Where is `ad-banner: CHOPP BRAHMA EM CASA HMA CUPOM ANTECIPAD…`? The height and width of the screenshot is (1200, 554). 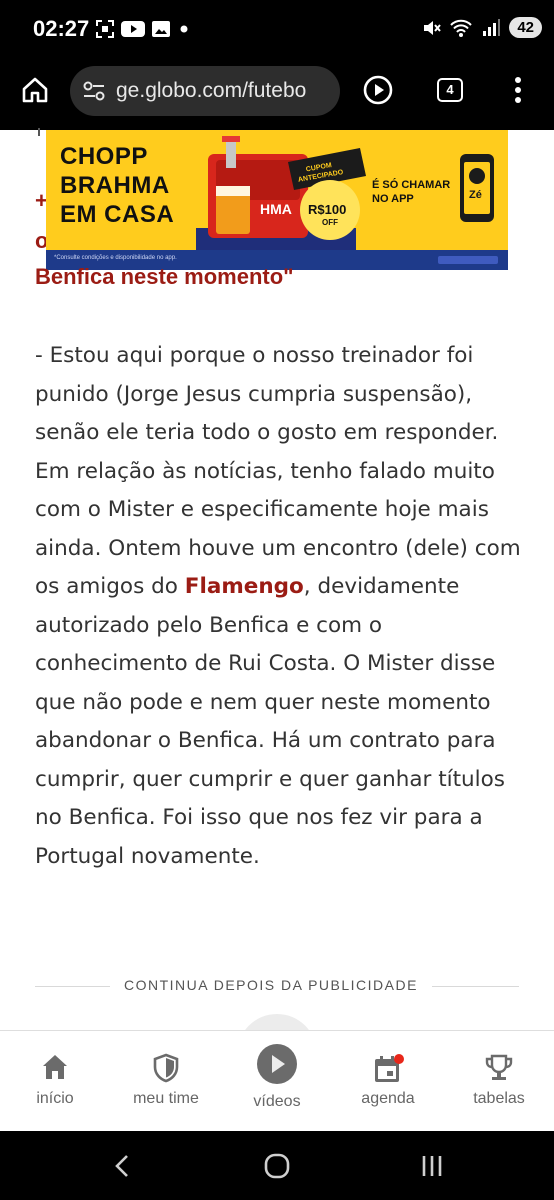
ad-banner: CHOPP BRAHMA EM CASA HMA CUPOM ANTECIPAD… is located at coordinates (277, 200).